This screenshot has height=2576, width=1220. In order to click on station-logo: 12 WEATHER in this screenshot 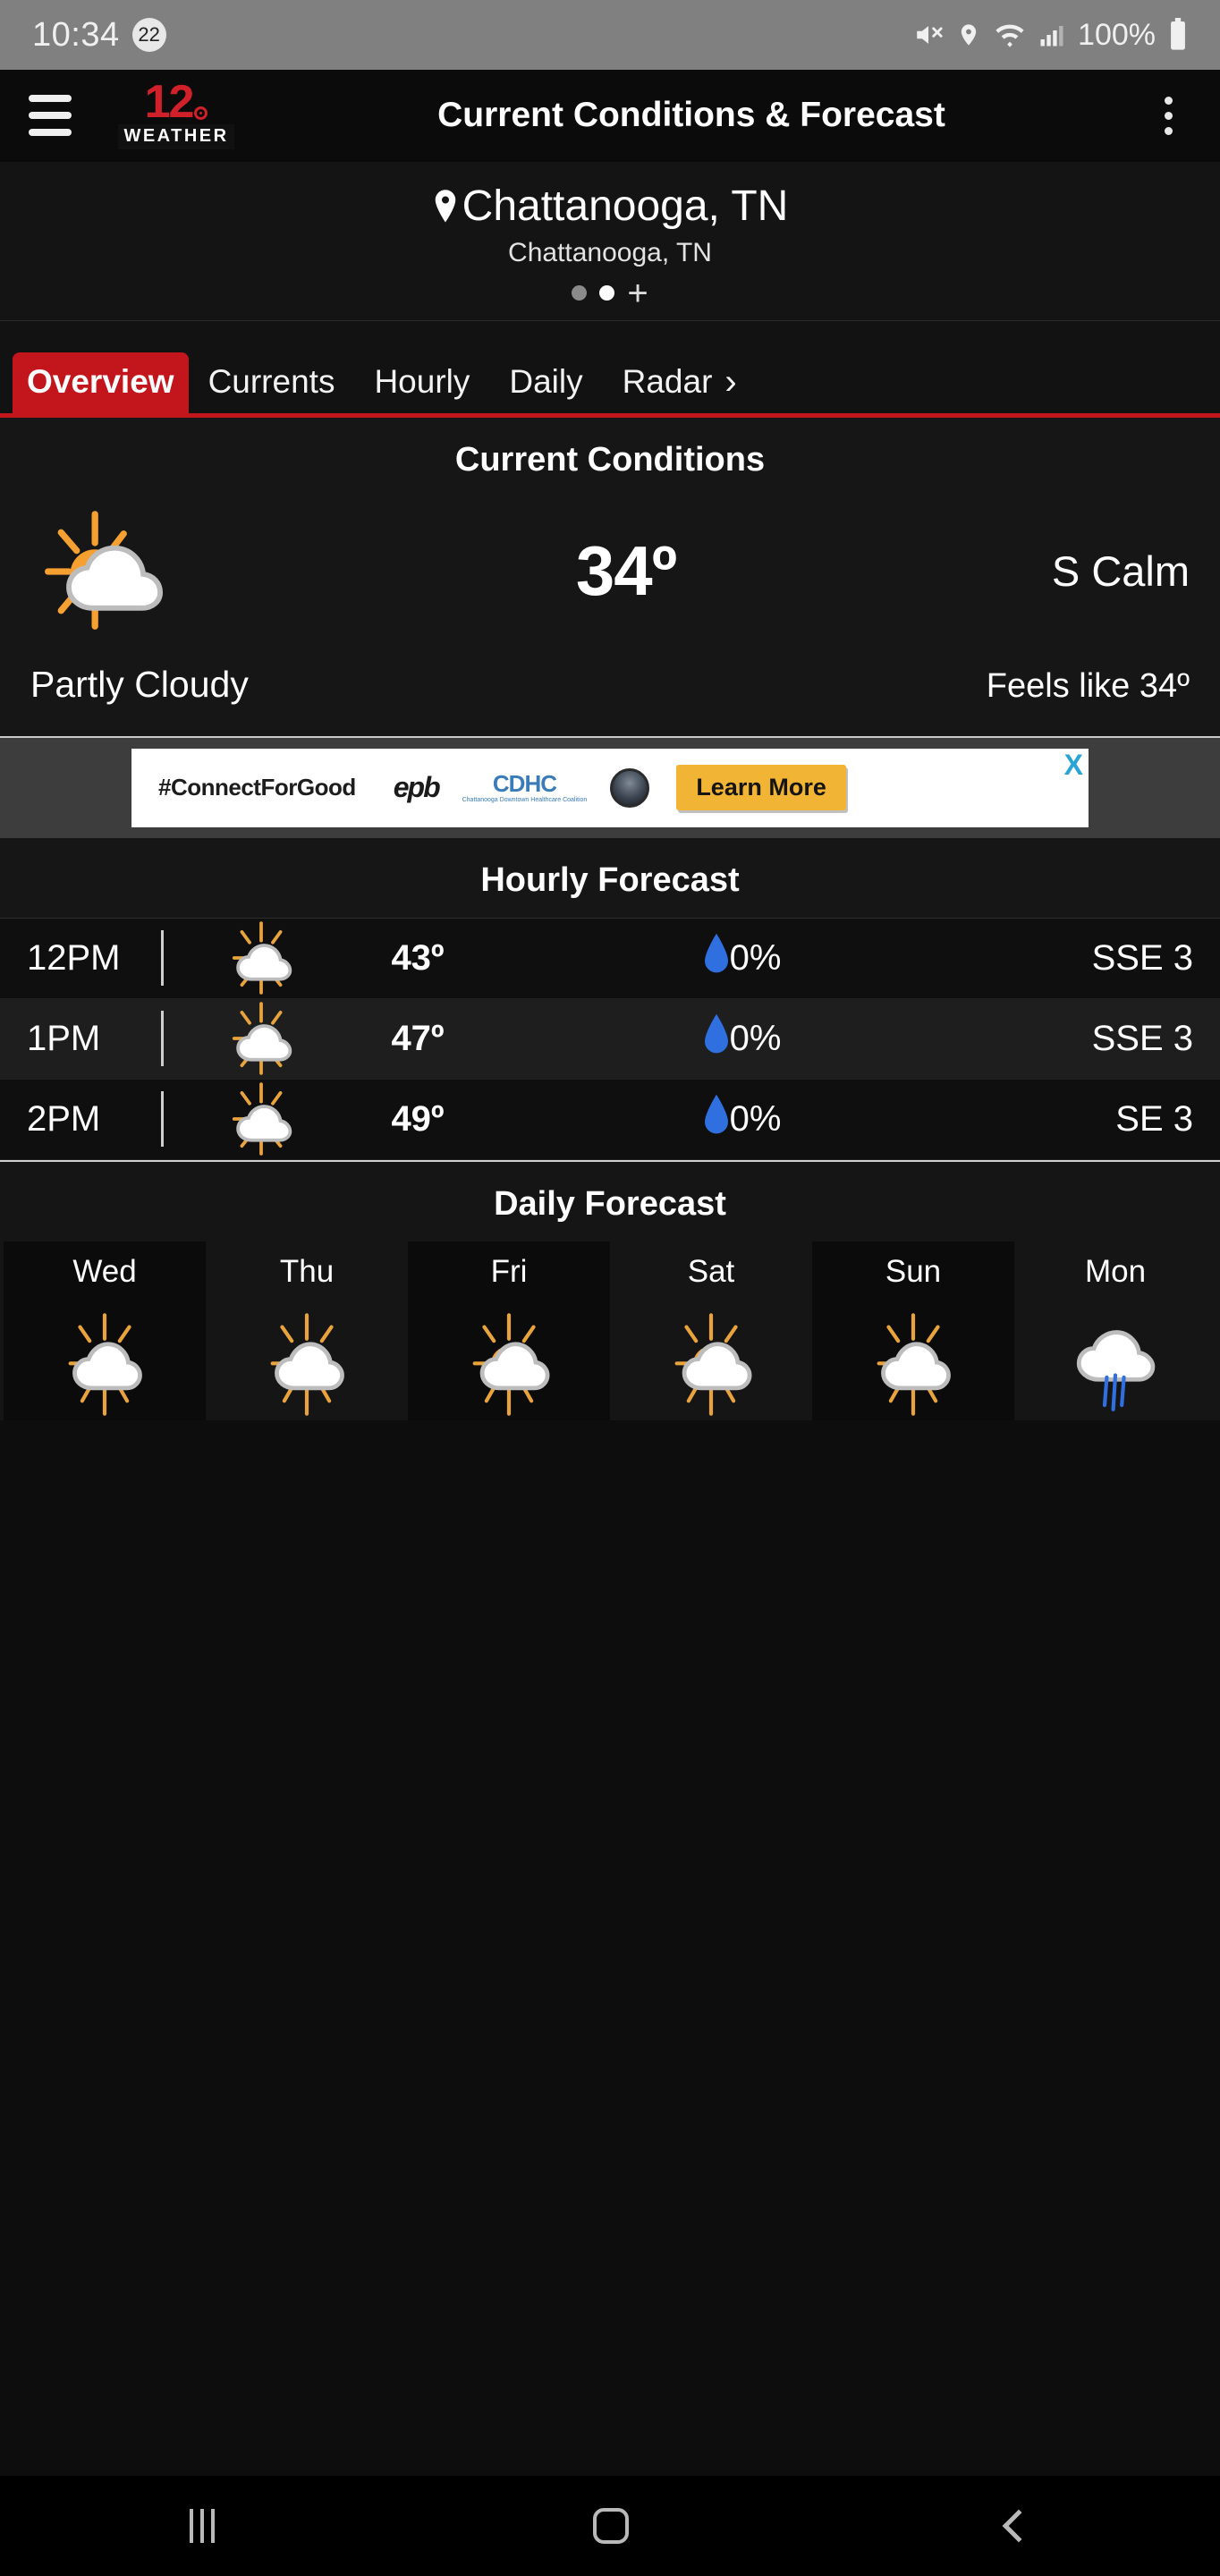, I will do `click(176, 112)`.